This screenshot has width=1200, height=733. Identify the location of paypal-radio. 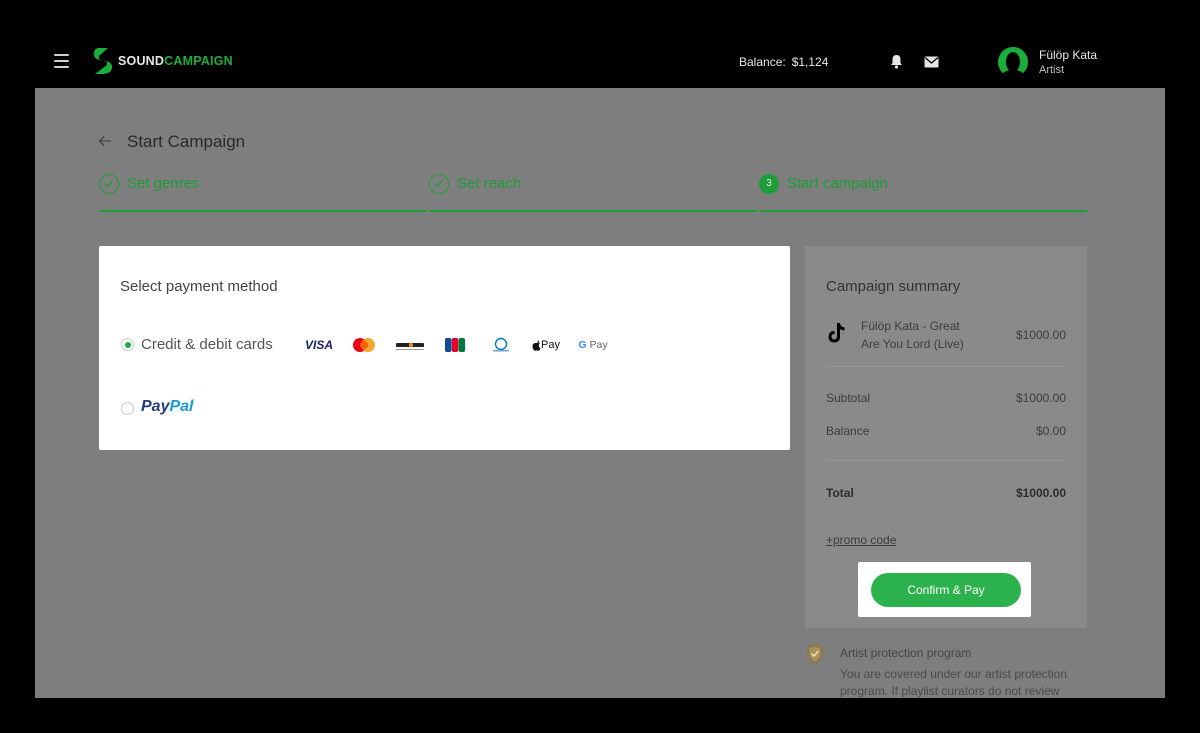
(127, 408).